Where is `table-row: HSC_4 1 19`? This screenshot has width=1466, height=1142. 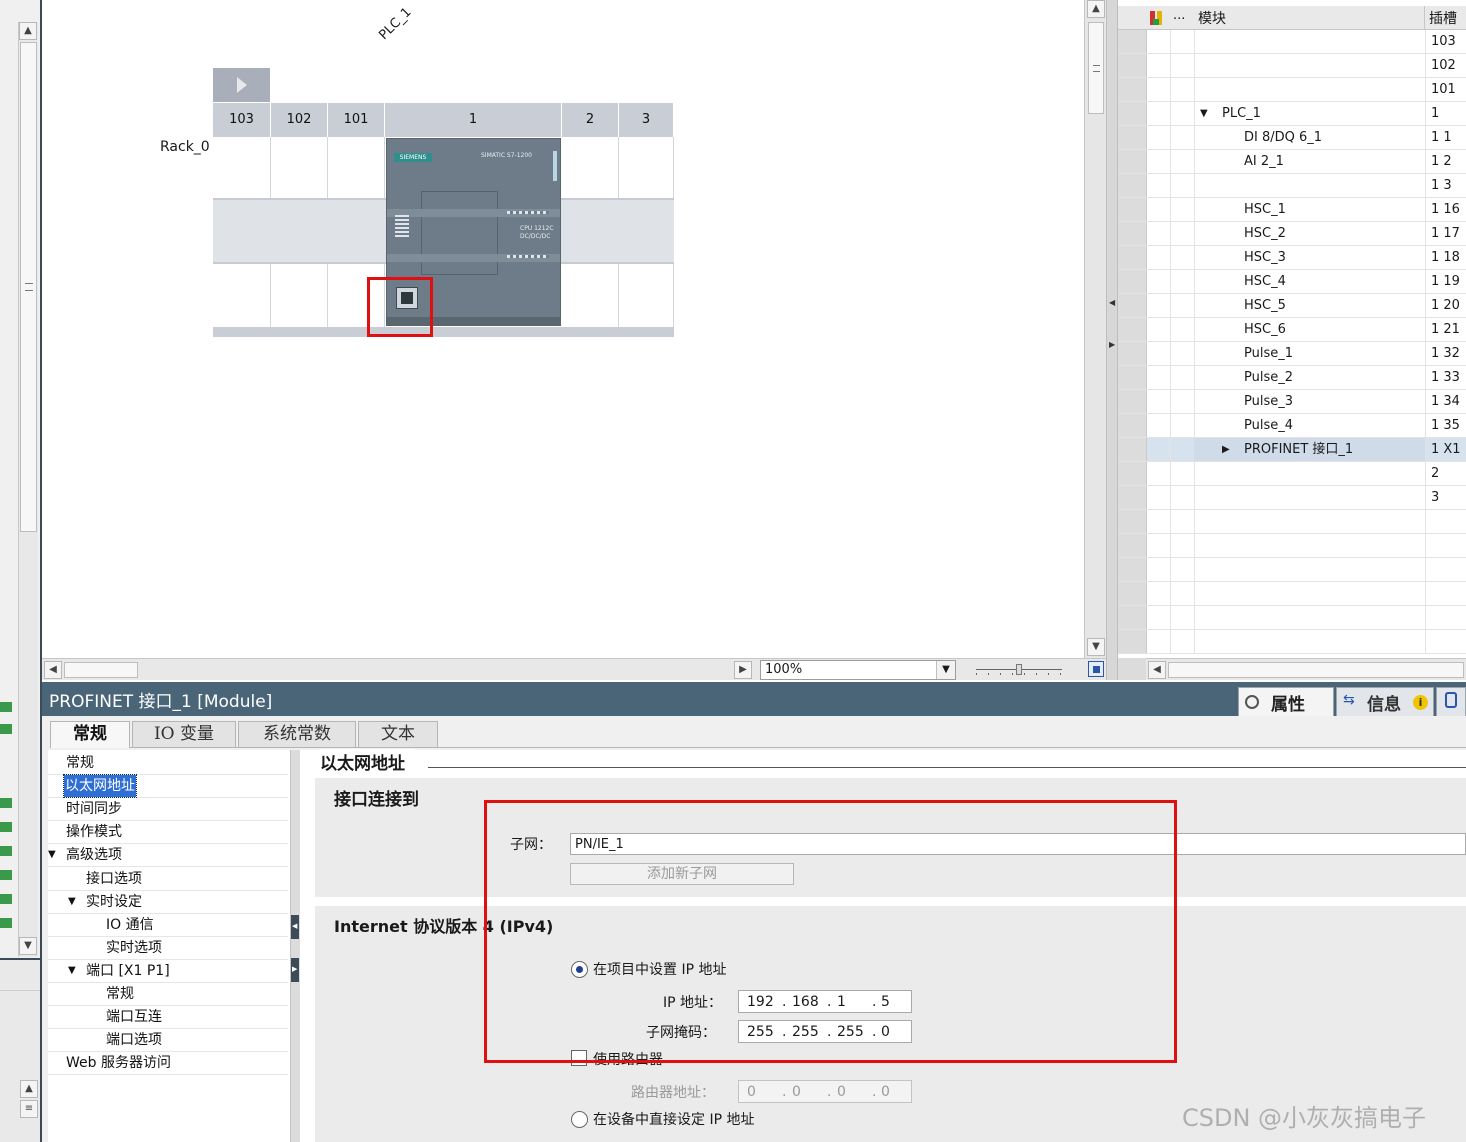
table-row: HSC_4 1 19 is located at coordinates (1292, 282).